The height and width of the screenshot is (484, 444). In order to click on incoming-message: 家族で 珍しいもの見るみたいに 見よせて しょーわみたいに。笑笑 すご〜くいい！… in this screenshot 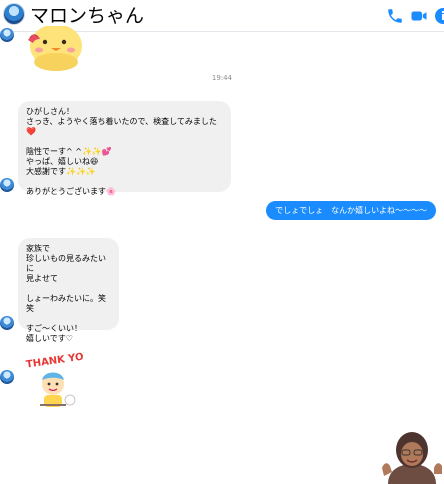, I will do `click(68, 290)`.